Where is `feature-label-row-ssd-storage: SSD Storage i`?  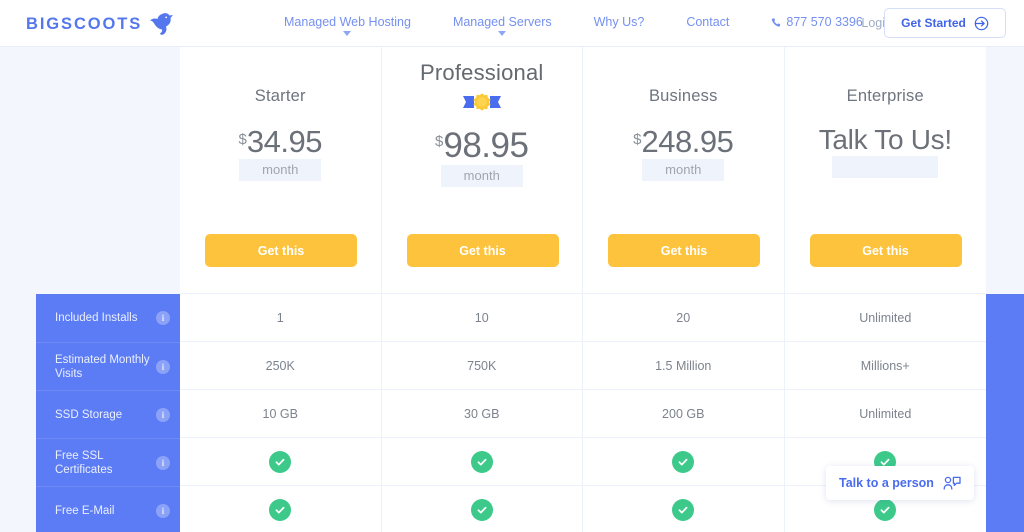
feature-label-row-ssd-storage: SSD Storage i is located at coordinates (108, 414).